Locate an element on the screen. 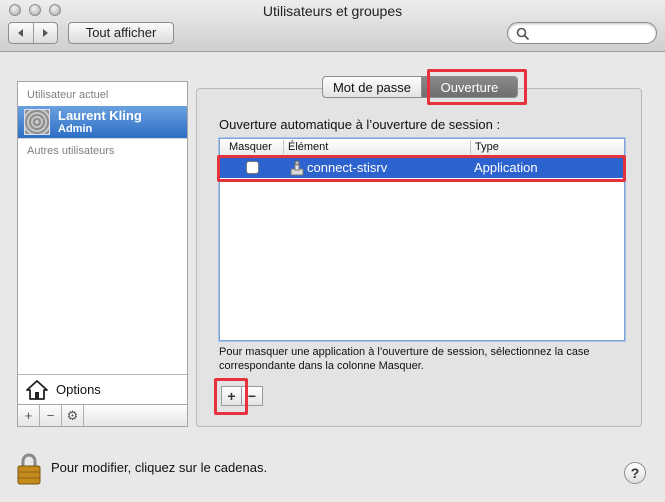  highlight-box-add is located at coordinates (231, 396).